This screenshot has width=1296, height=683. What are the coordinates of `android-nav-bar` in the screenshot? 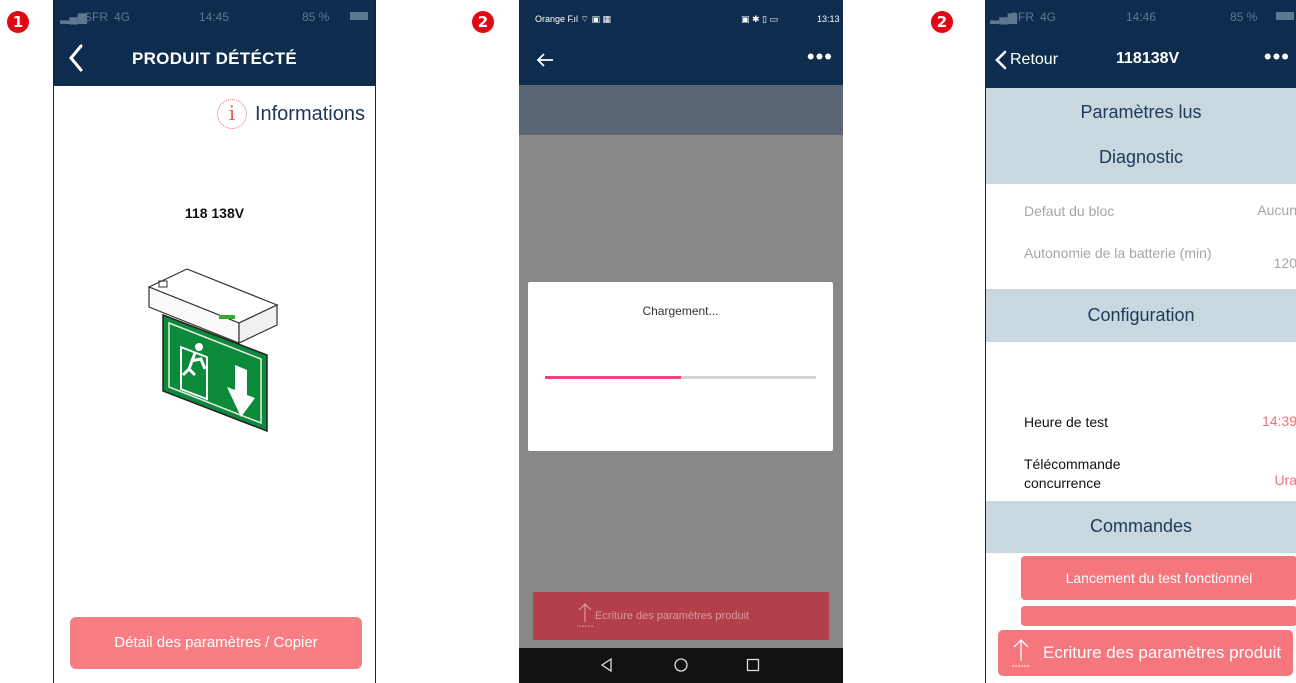 It's located at (681, 665).